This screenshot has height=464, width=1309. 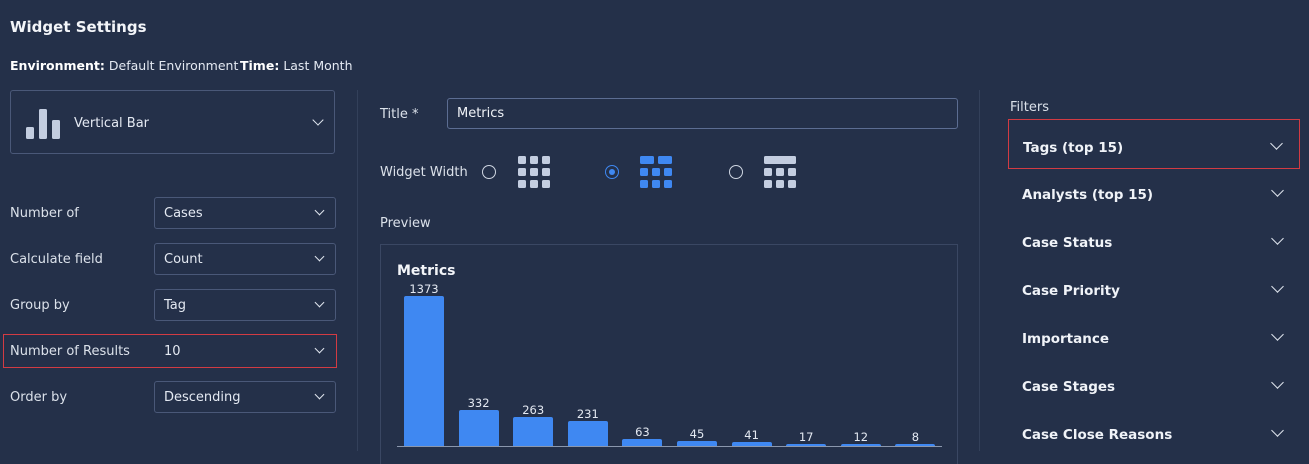 What do you see at coordinates (1073, 148) in the screenshot?
I see `filter-tags-label: Tags (top 15)` at bounding box center [1073, 148].